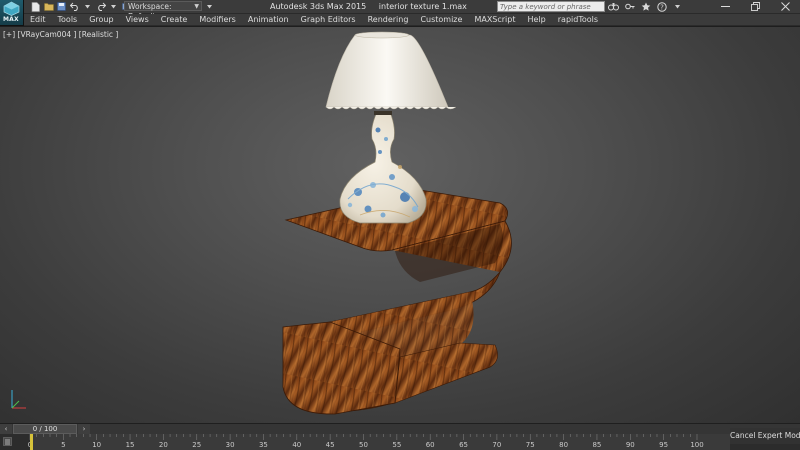 The width and height of the screenshot is (800, 450). Describe the element at coordinates (765, 436) in the screenshot. I see `cancel-expert-mode-button: Cancel Expert Mode` at that location.